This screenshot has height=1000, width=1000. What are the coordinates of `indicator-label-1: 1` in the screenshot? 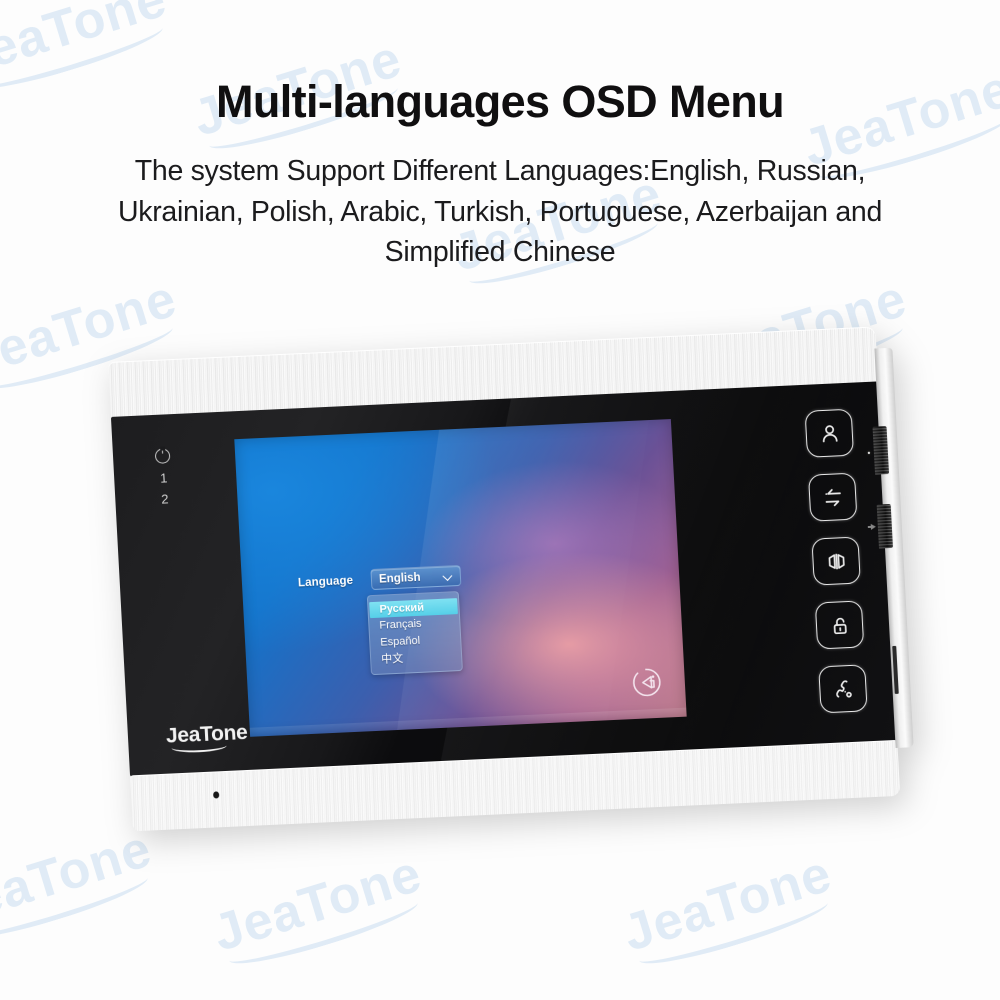 It's located at (163, 478).